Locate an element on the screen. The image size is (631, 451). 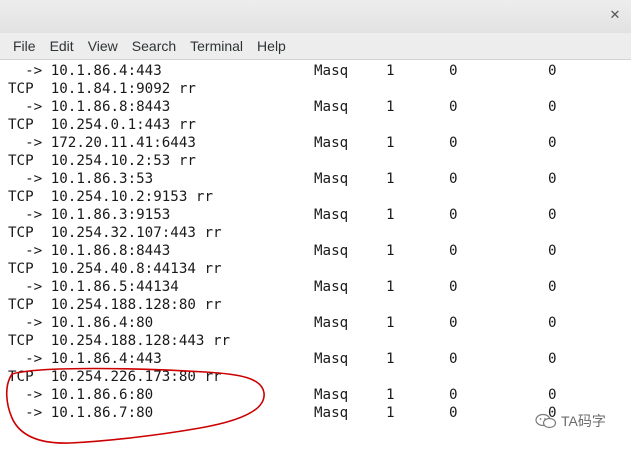
menu-edit: Edit is located at coordinates (62, 46).